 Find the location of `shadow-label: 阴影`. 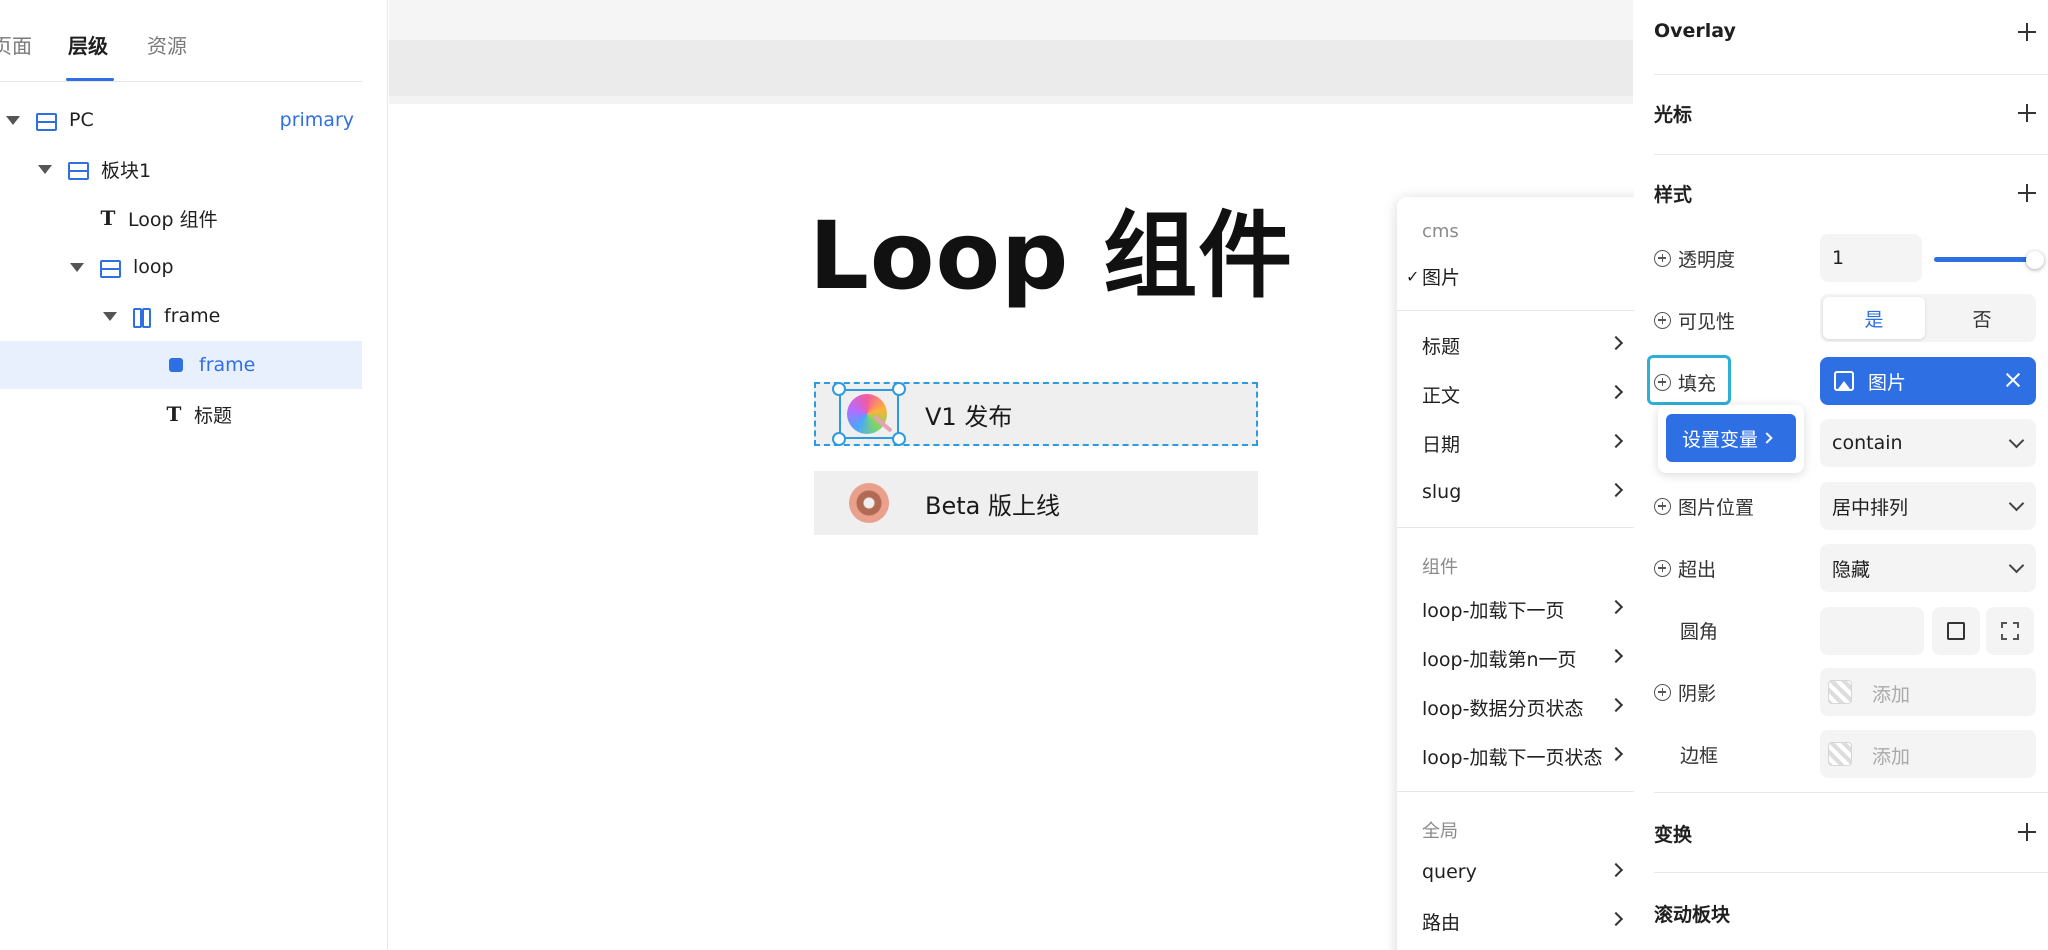

shadow-label: 阴影 is located at coordinates (1685, 692).